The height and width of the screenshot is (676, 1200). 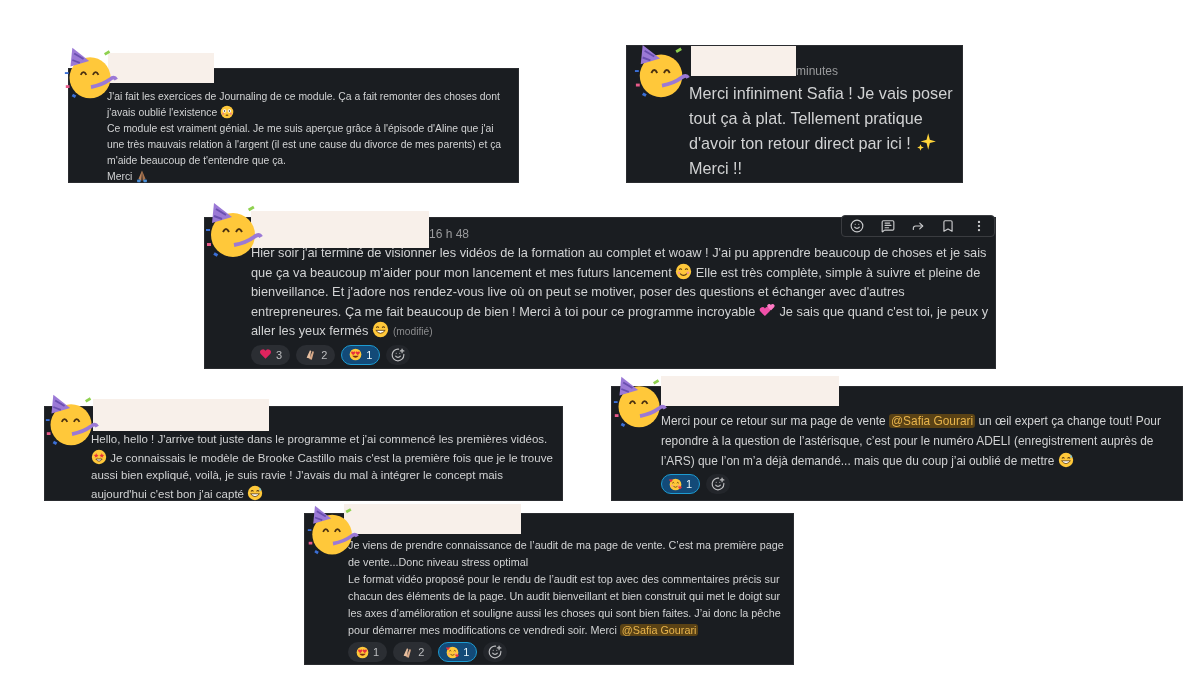 What do you see at coordinates (322, 467) in the screenshot?
I see `message-text: Hello, hello ! J'arrive tout juste dans le programme et j'ai commencé les premières vidéos. Je connaissais le modèle de Brooke Castillo mais c'est la première fois que je le trouve aussi bien expliqué, voilà, je suis ravie ! J'avais du mal à intégrer le concept mais aujourd'hui c'est bon j'ai capté` at bounding box center [322, 467].